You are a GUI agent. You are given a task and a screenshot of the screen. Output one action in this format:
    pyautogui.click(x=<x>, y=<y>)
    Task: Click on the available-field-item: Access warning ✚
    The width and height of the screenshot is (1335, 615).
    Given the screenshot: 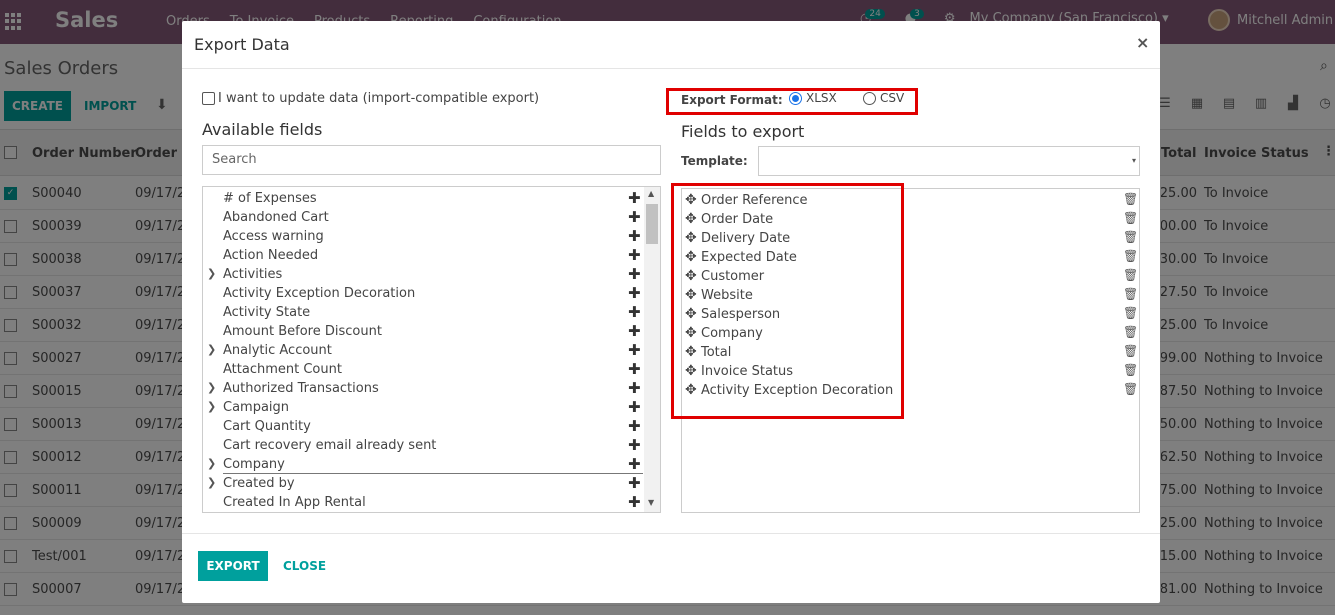 What is the action you would take?
    pyautogui.click(x=431, y=236)
    